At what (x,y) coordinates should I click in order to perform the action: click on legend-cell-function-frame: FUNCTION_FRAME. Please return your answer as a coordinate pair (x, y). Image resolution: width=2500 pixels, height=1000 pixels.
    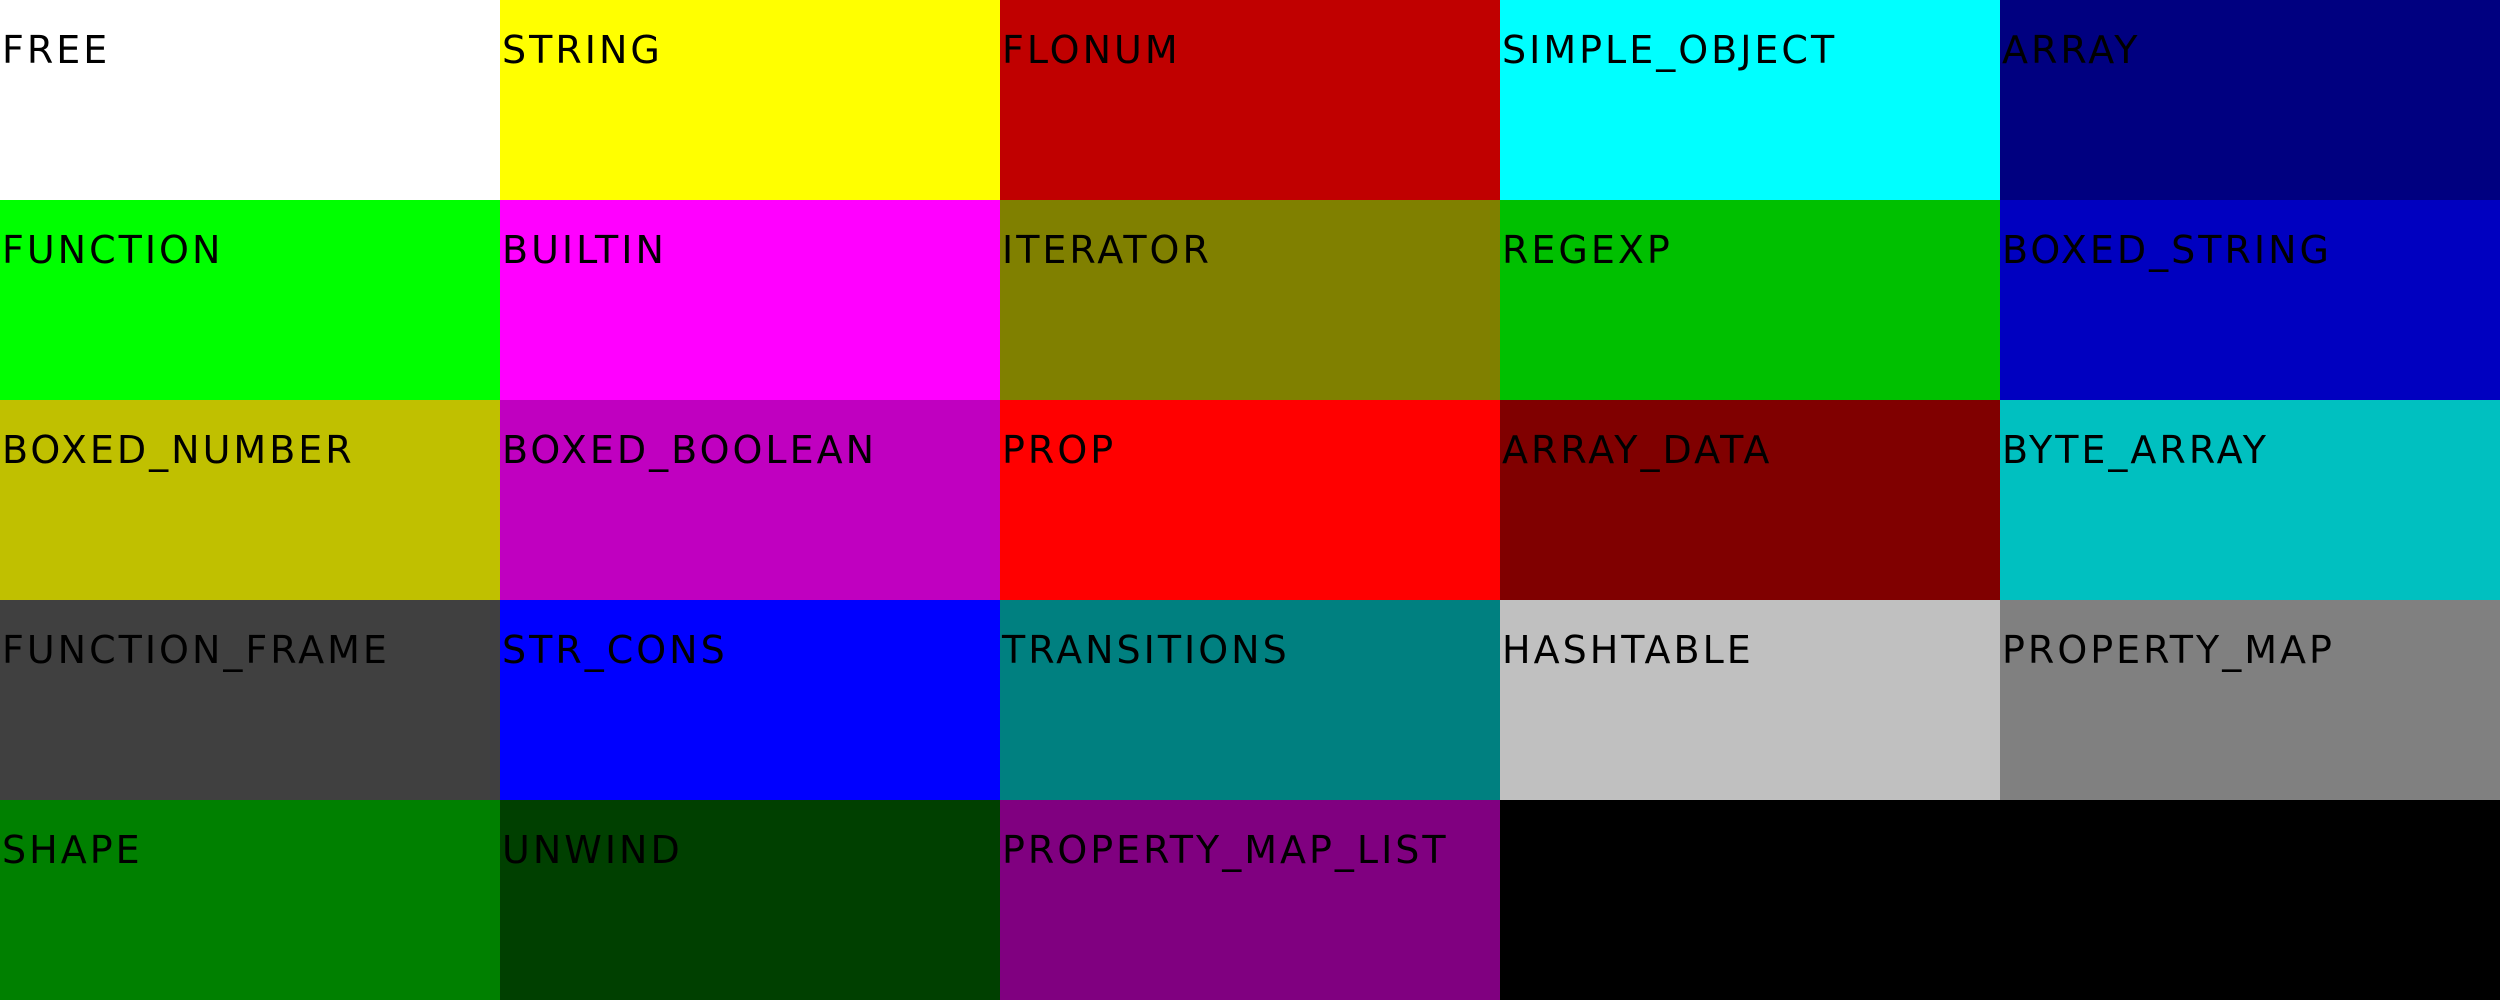
    Looking at the image, I should click on (250, 700).